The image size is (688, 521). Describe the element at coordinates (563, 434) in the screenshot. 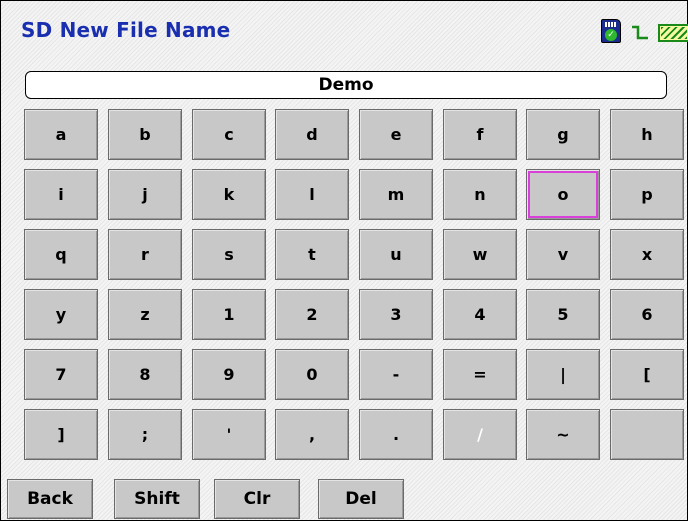

I see `key: ~` at that location.